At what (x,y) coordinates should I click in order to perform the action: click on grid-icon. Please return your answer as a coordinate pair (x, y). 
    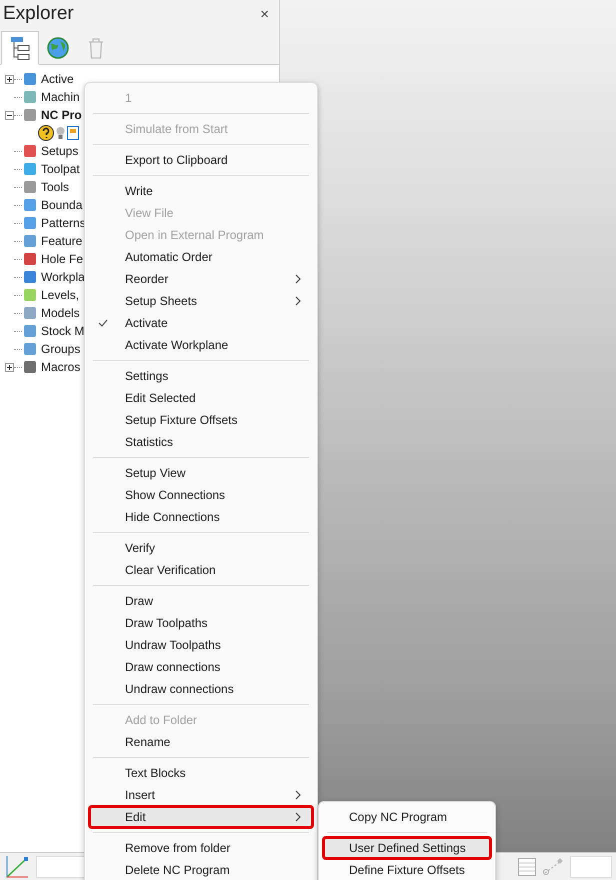
    Looking at the image, I should click on (527, 867).